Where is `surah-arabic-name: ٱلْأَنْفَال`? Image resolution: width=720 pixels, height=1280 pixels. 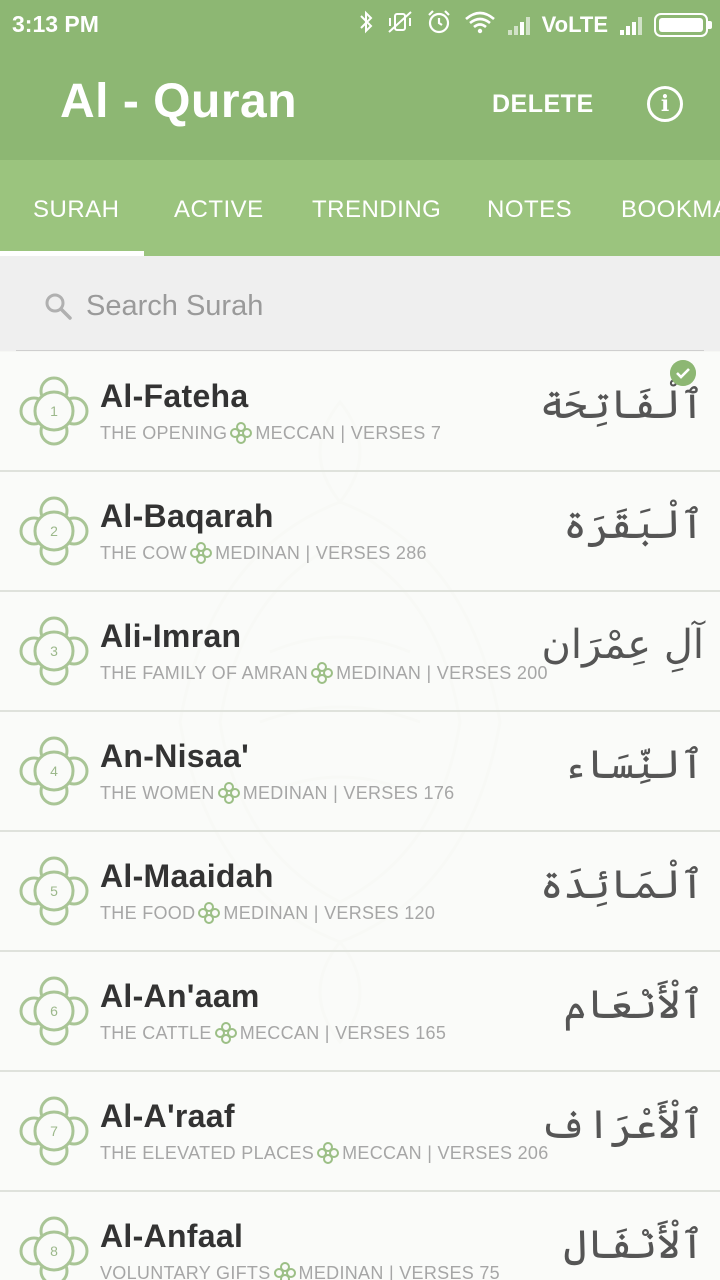 surah-arabic-name: ٱلْأَنْفَال is located at coordinates (633, 1245).